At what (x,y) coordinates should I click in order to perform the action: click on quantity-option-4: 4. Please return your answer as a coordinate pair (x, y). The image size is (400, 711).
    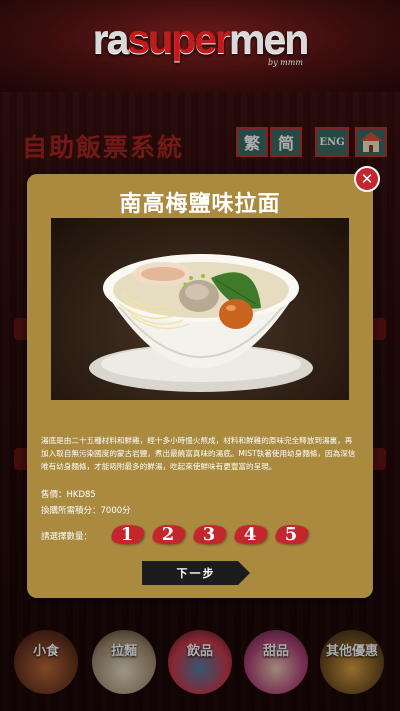
    Looking at the image, I should click on (250, 534).